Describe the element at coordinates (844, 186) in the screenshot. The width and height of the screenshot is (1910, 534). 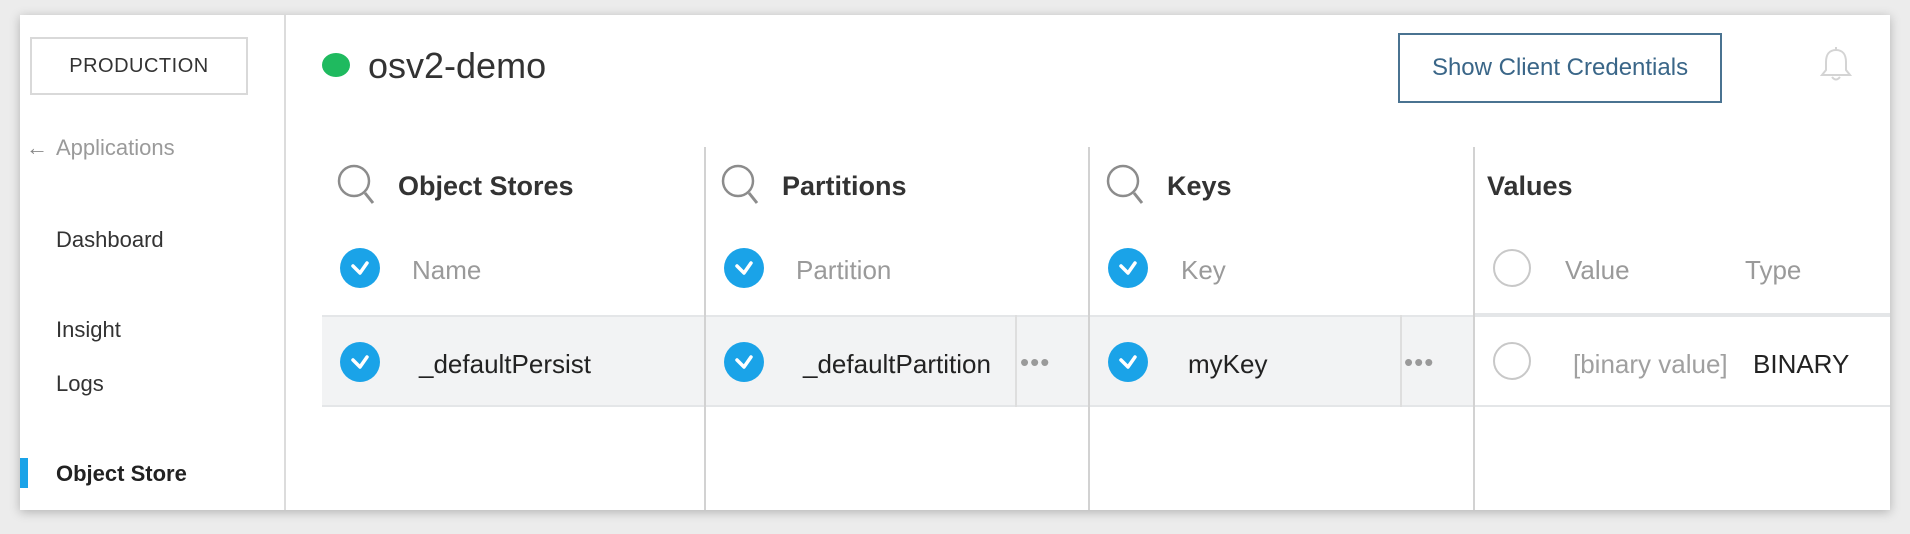
I see `partitions-title: Partitions` at that location.